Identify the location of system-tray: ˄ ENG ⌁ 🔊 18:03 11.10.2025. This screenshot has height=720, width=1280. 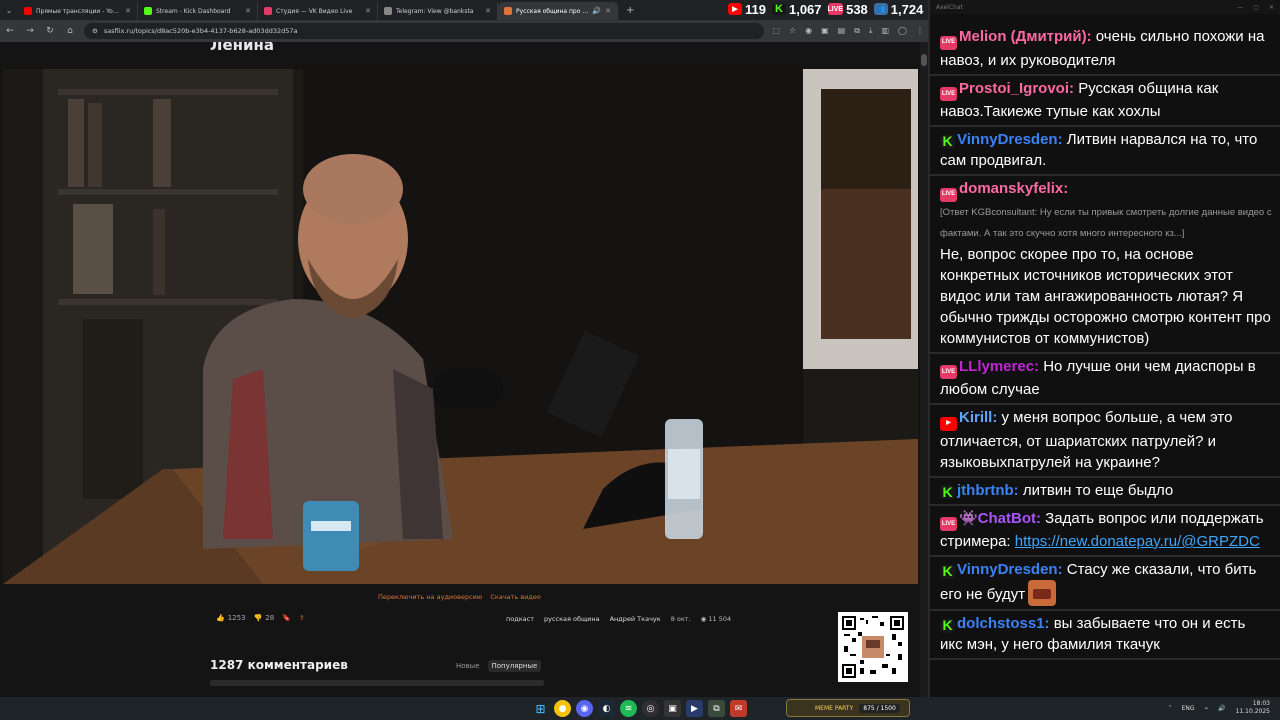
(1219, 708).